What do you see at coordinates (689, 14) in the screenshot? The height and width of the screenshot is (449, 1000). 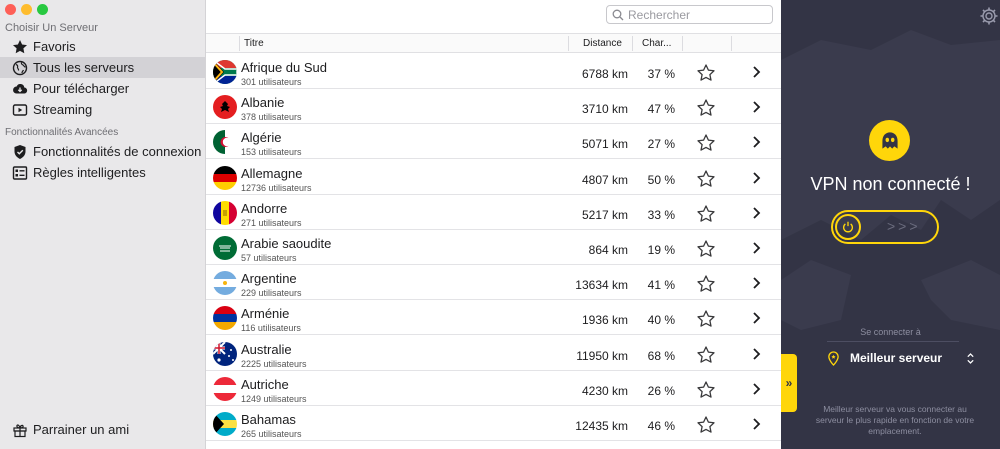 I see `search-input: Rechercher` at bounding box center [689, 14].